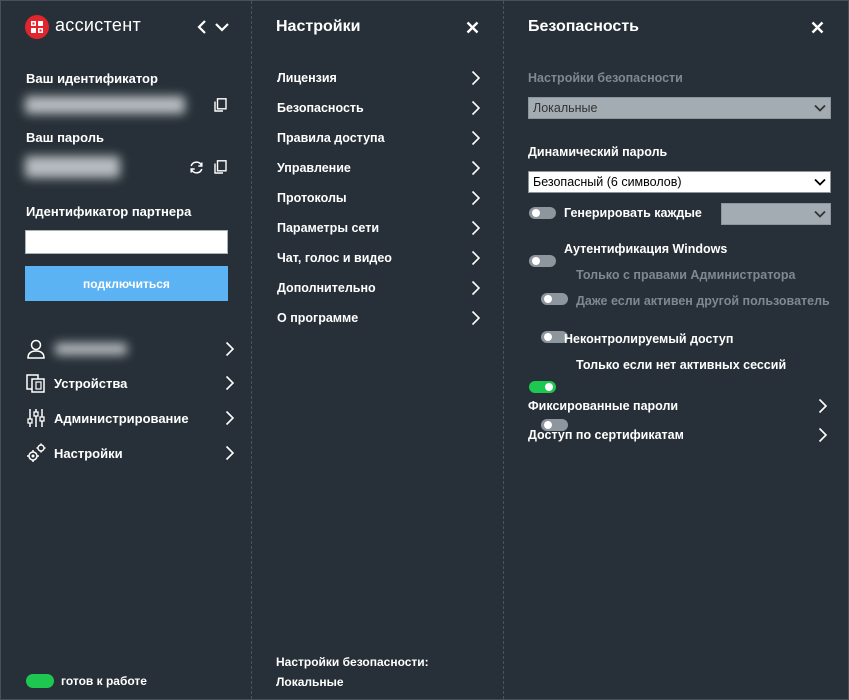  Describe the element at coordinates (314, 168) in the screenshot. I see `settings-item-label: Управление` at that location.